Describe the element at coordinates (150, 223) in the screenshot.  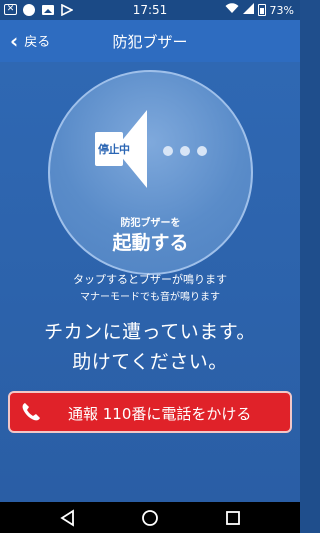
I see `buzzer-sub-label: 防犯ブザーを` at that location.